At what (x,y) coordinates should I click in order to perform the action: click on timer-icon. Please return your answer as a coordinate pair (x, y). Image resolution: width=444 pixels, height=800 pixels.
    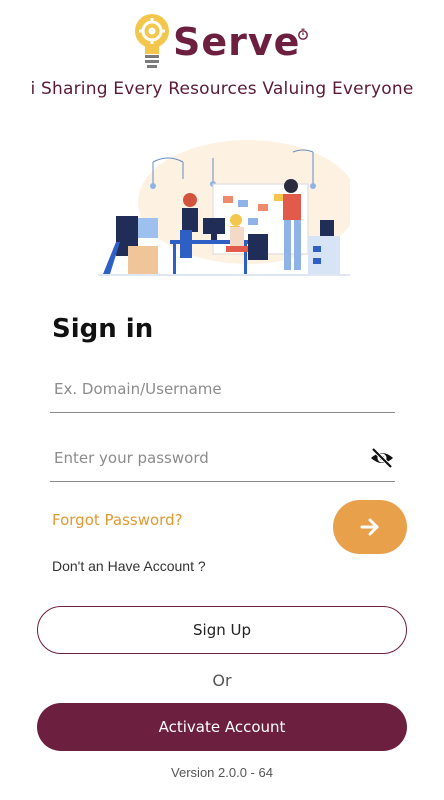
    Looking at the image, I should click on (303, 34).